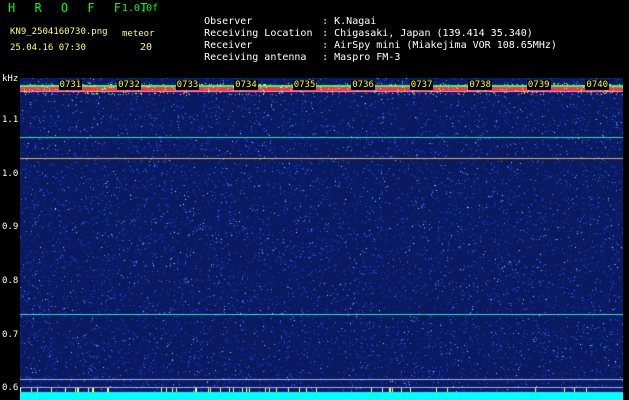 Image resolution: width=629 pixels, height=400 pixels. Describe the element at coordinates (10, 236) in the screenshot. I see `y-axis: 1.1 1.0 0.9 0.8 0.7 0.6` at that location.